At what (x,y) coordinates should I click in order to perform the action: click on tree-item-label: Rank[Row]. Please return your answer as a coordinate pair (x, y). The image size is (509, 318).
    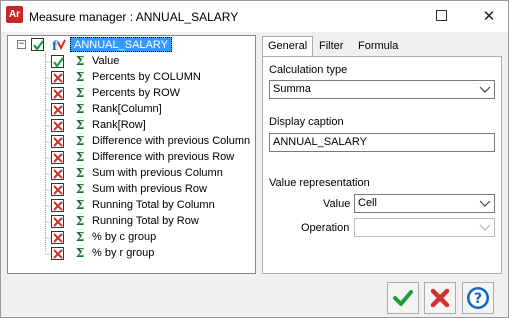
    Looking at the image, I should click on (119, 125).